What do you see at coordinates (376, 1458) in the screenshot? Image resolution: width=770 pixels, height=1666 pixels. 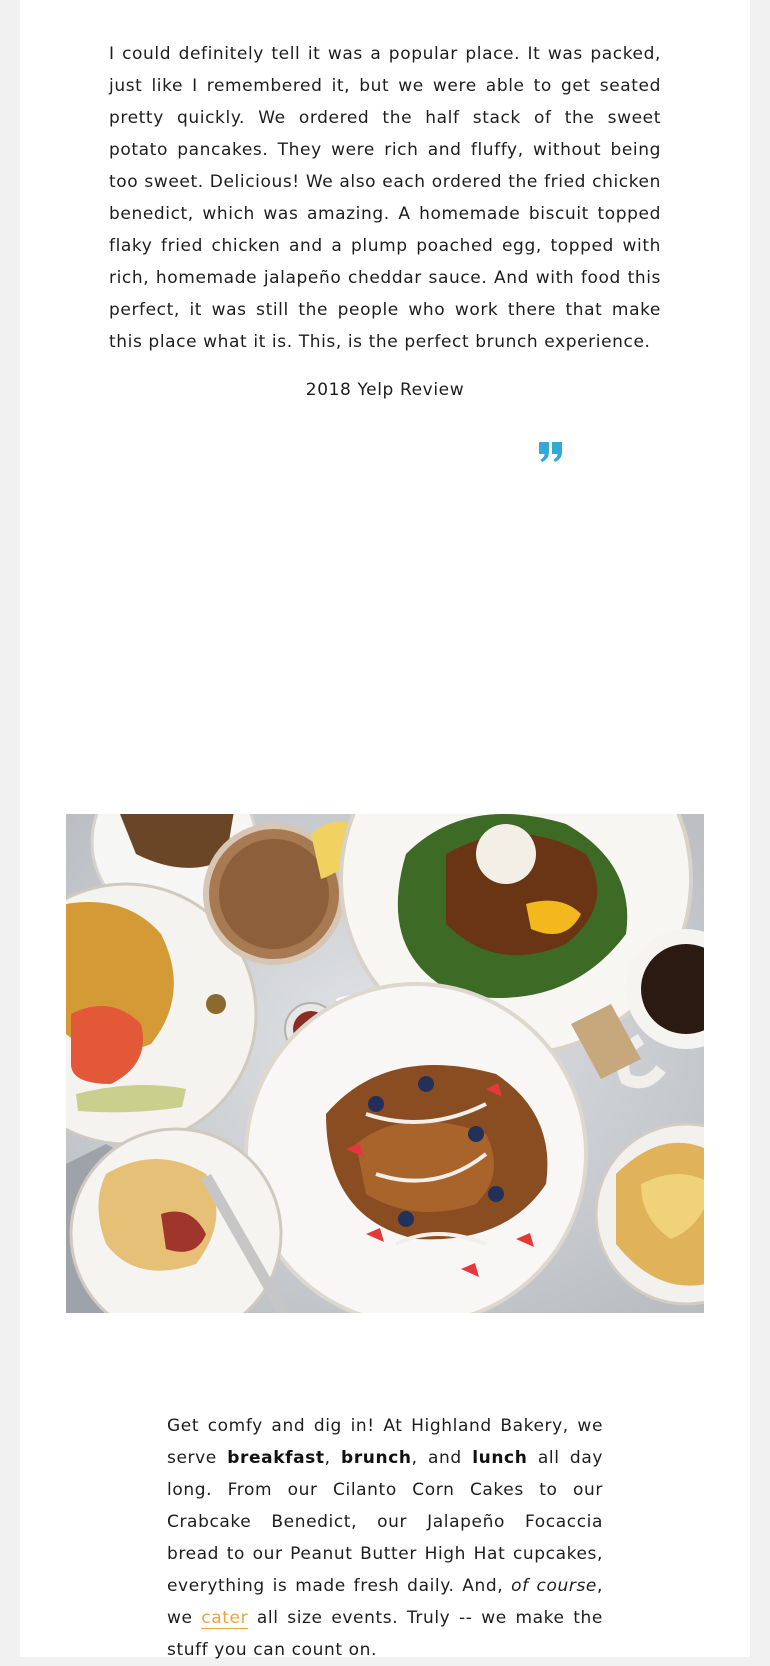 I see `brunch-highlight: brunch` at bounding box center [376, 1458].